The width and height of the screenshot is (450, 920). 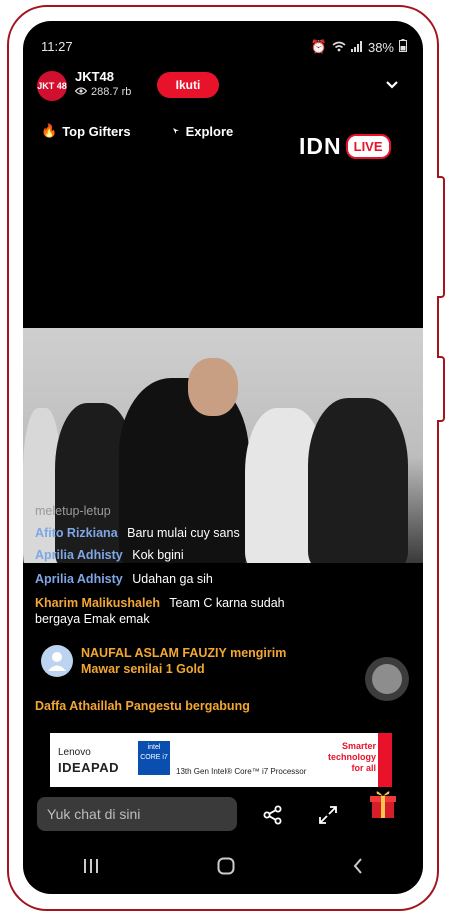 What do you see at coordinates (81, 92) in the screenshot?
I see `eye-icon` at bounding box center [81, 92].